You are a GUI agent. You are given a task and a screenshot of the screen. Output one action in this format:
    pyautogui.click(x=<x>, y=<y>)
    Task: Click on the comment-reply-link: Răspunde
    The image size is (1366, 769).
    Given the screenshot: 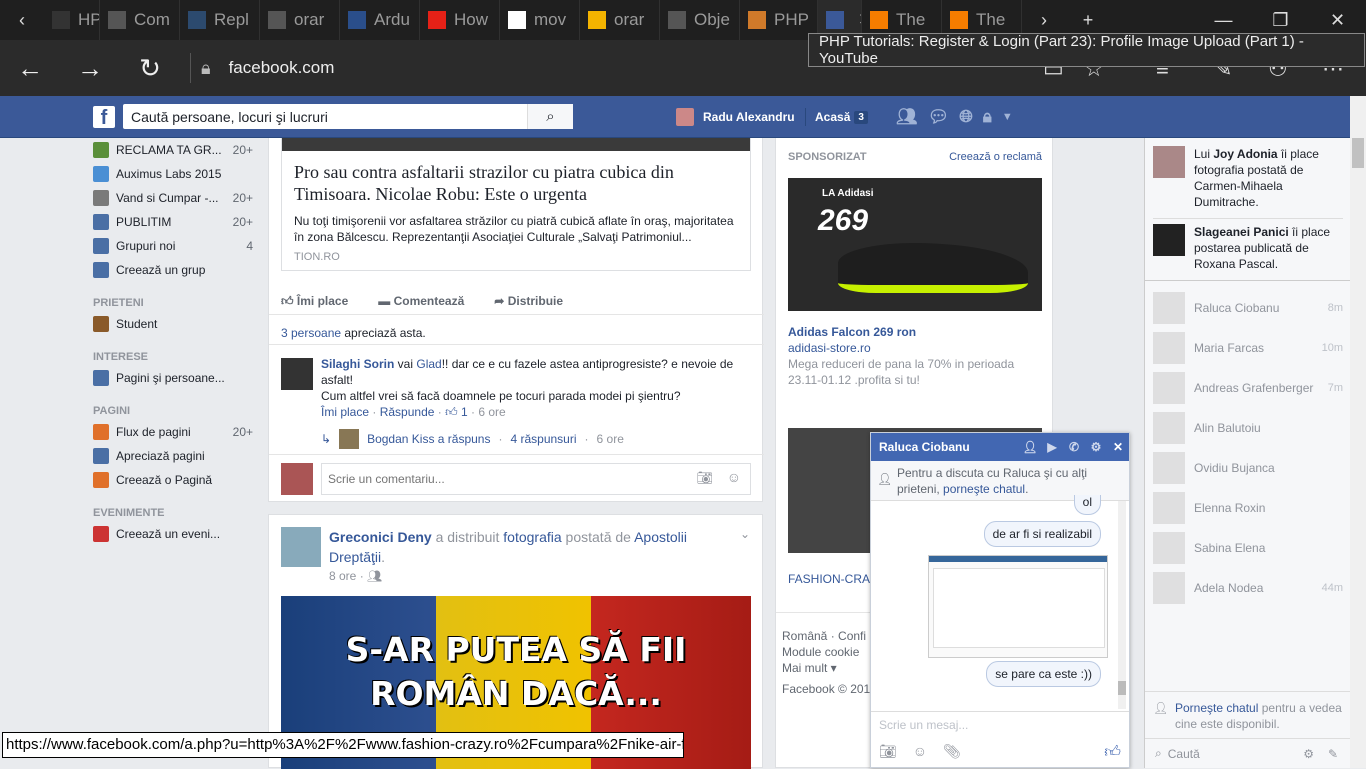 What is the action you would take?
    pyautogui.click(x=407, y=412)
    